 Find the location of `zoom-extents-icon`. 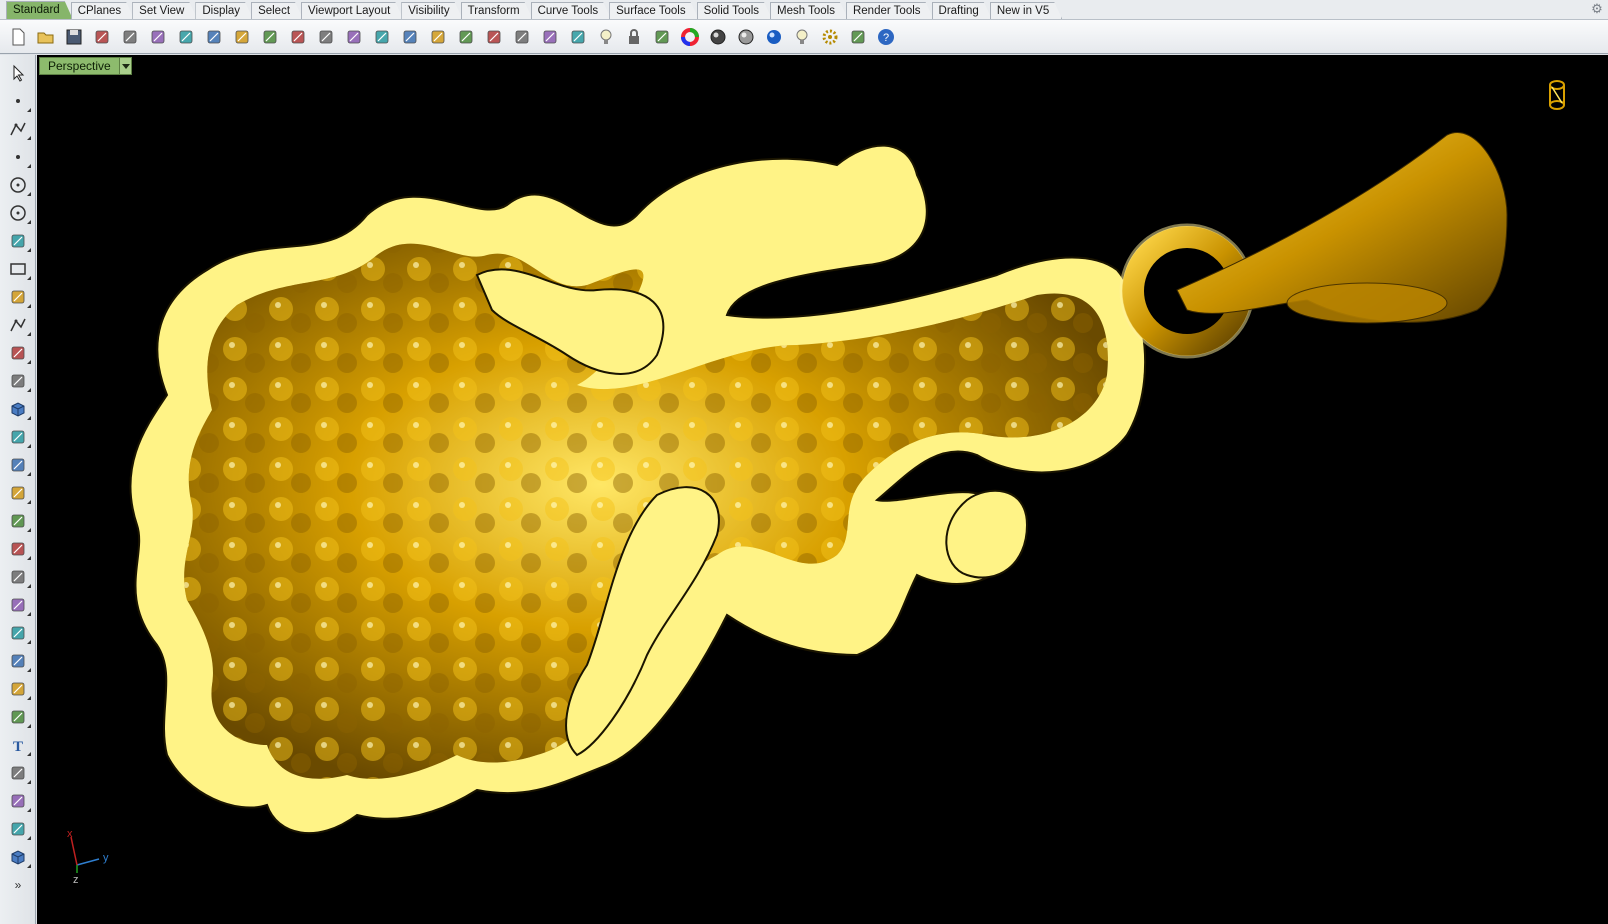

zoom-extents-icon is located at coordinates (382, 37).